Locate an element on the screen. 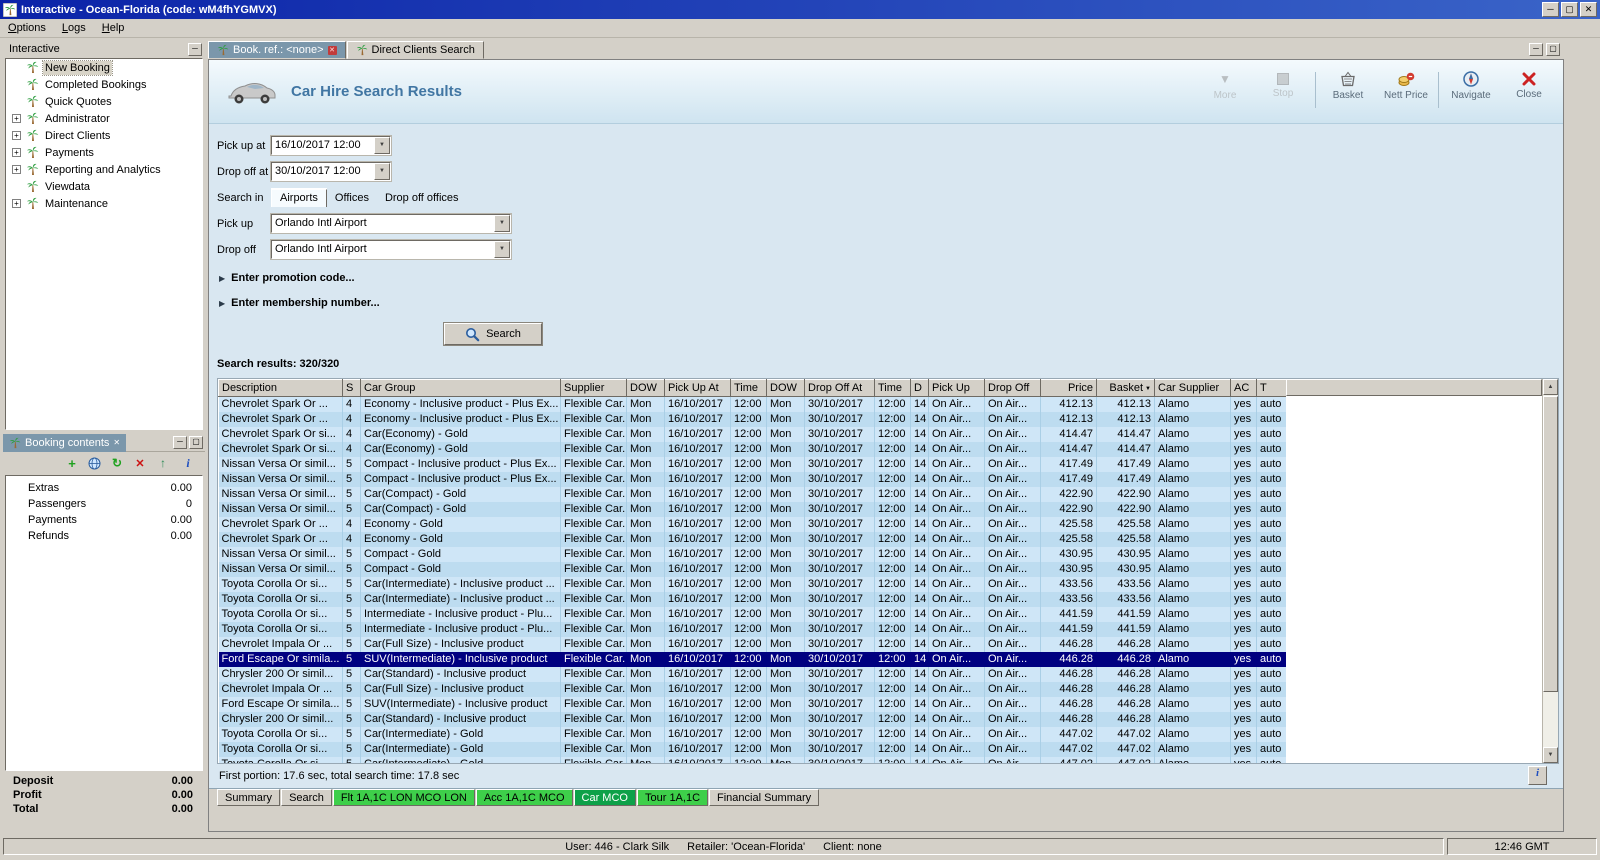  search-button: Search is located at coordinates (493, 334).